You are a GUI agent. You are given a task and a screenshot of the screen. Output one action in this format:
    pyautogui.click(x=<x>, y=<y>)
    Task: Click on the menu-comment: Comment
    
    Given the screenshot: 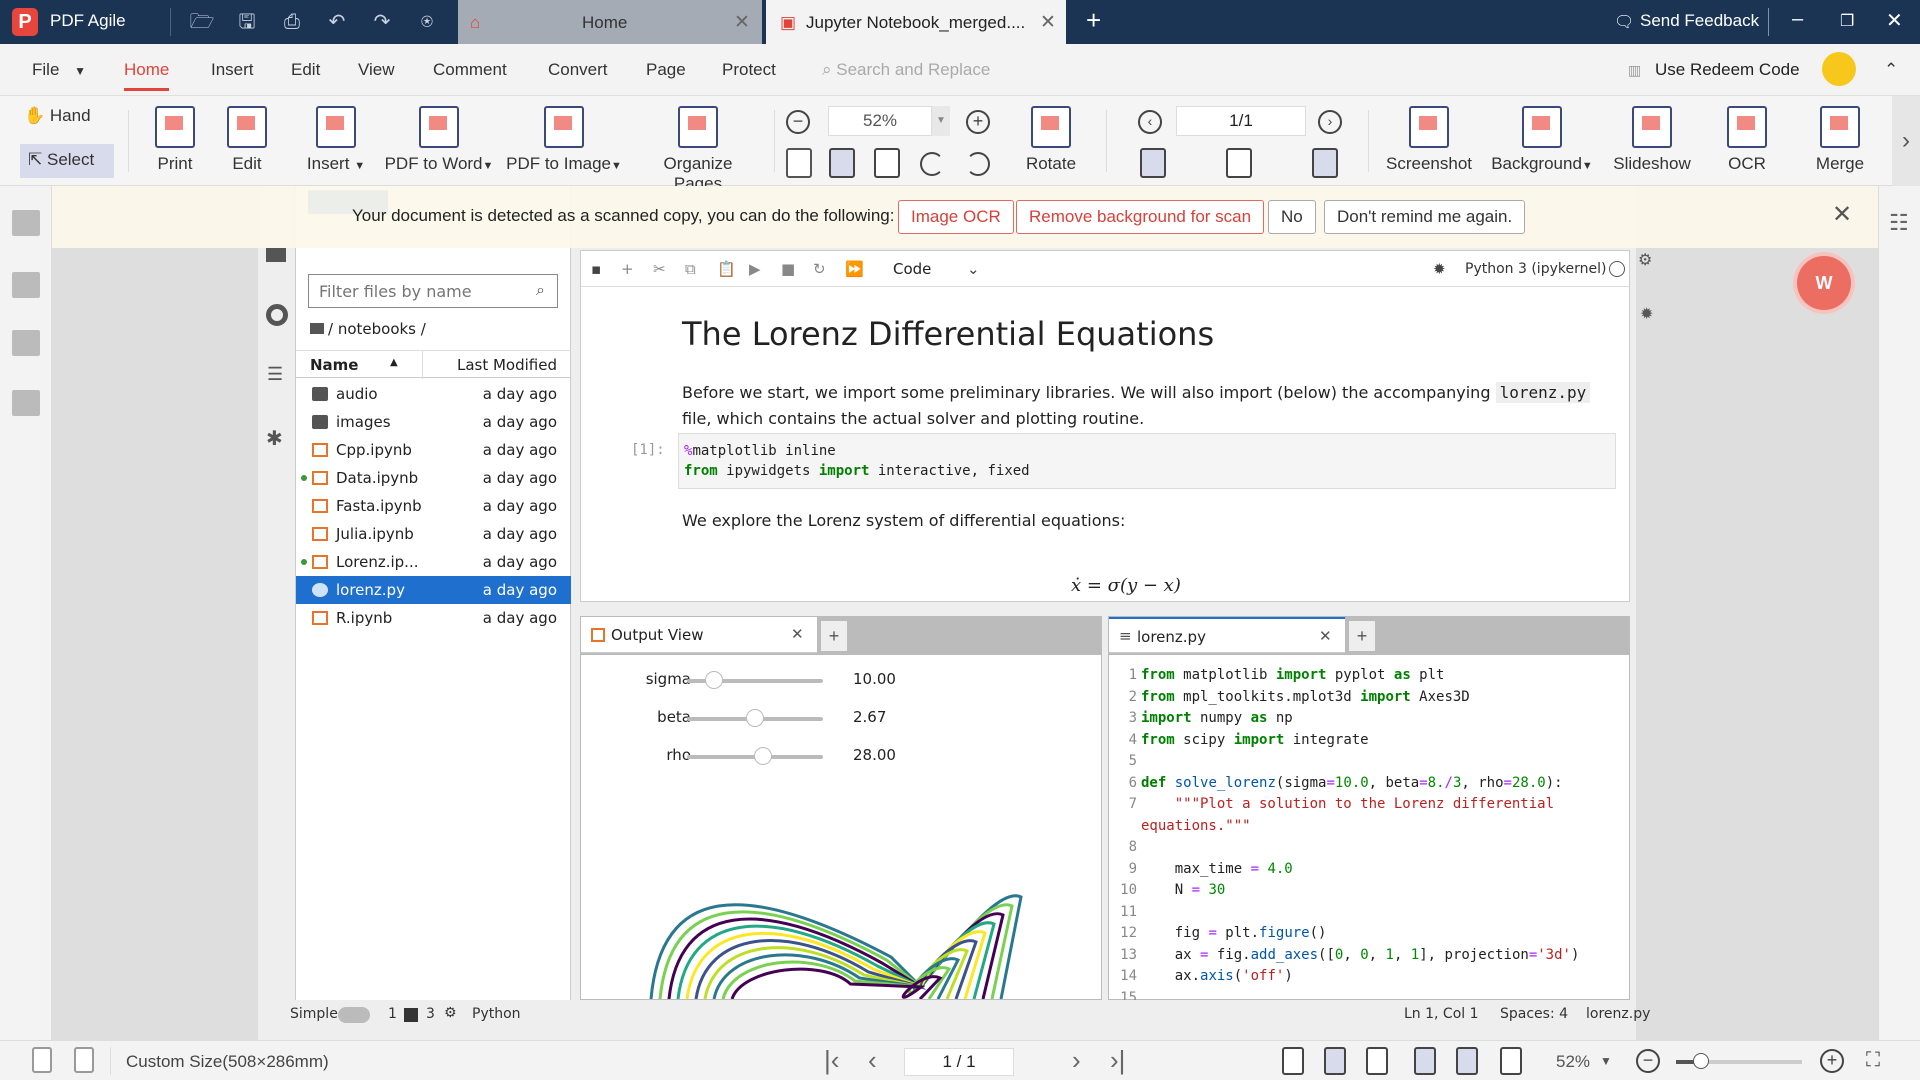 What is the action you would take?
    pyautogui.click(x=470, y=70)
    